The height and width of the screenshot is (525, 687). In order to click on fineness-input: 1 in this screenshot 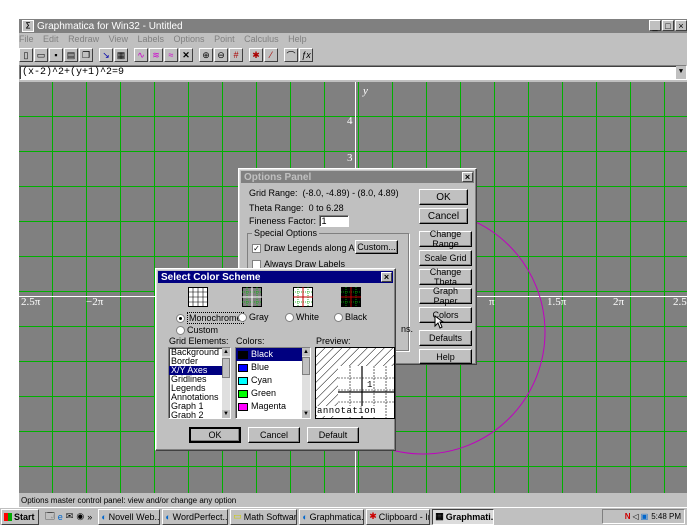, I will do `click(333, 221)`.